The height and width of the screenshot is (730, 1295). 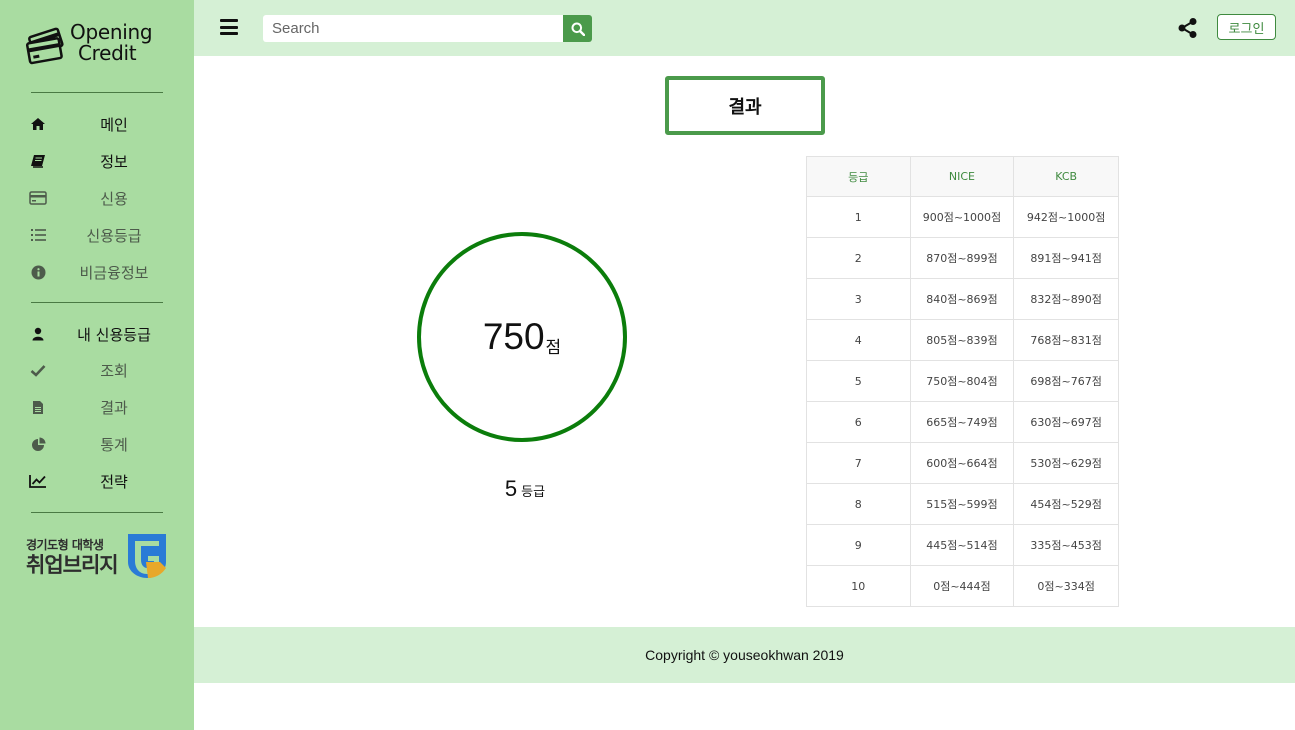 What do you see at coordinates (1066, 340) in the screenshot?
I see `kcb-cell: 768점~831점` at bounding box center [1066, 340].